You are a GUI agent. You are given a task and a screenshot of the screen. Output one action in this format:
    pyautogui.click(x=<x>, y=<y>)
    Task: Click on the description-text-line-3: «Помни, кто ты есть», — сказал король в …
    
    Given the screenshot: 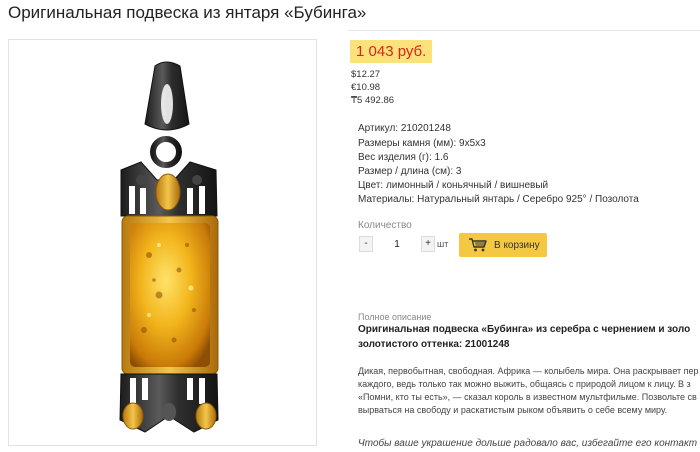 What is the action you would take?
    pyautogui.click(x=527, y=397)
    